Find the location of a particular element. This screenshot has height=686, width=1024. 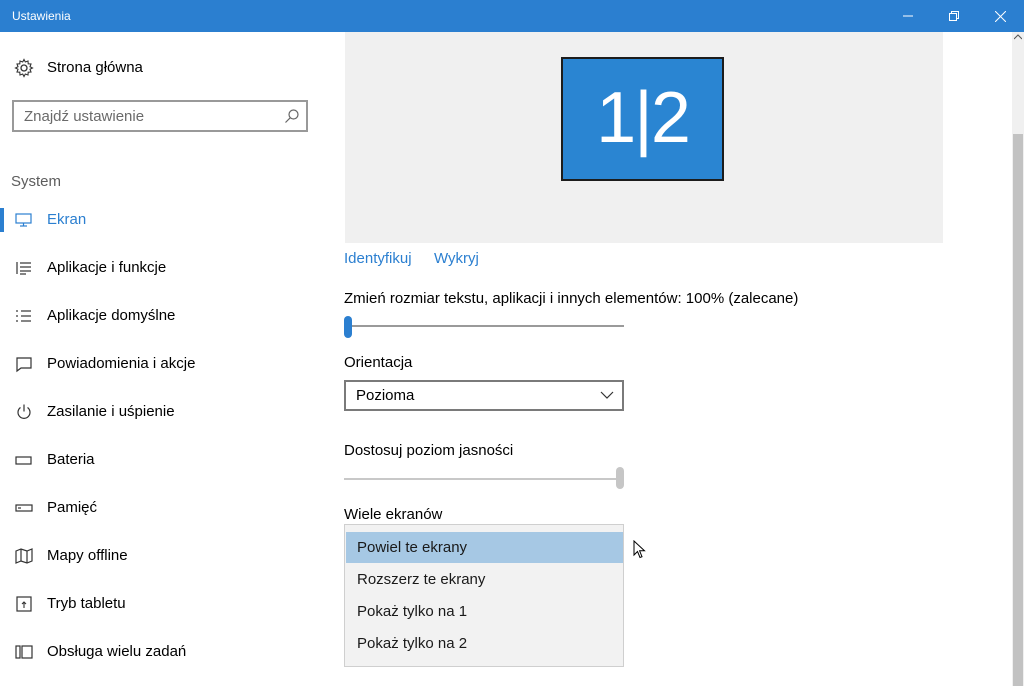

sidebar-item-mapy: Mapy offline is located at coordinates (160, 556).